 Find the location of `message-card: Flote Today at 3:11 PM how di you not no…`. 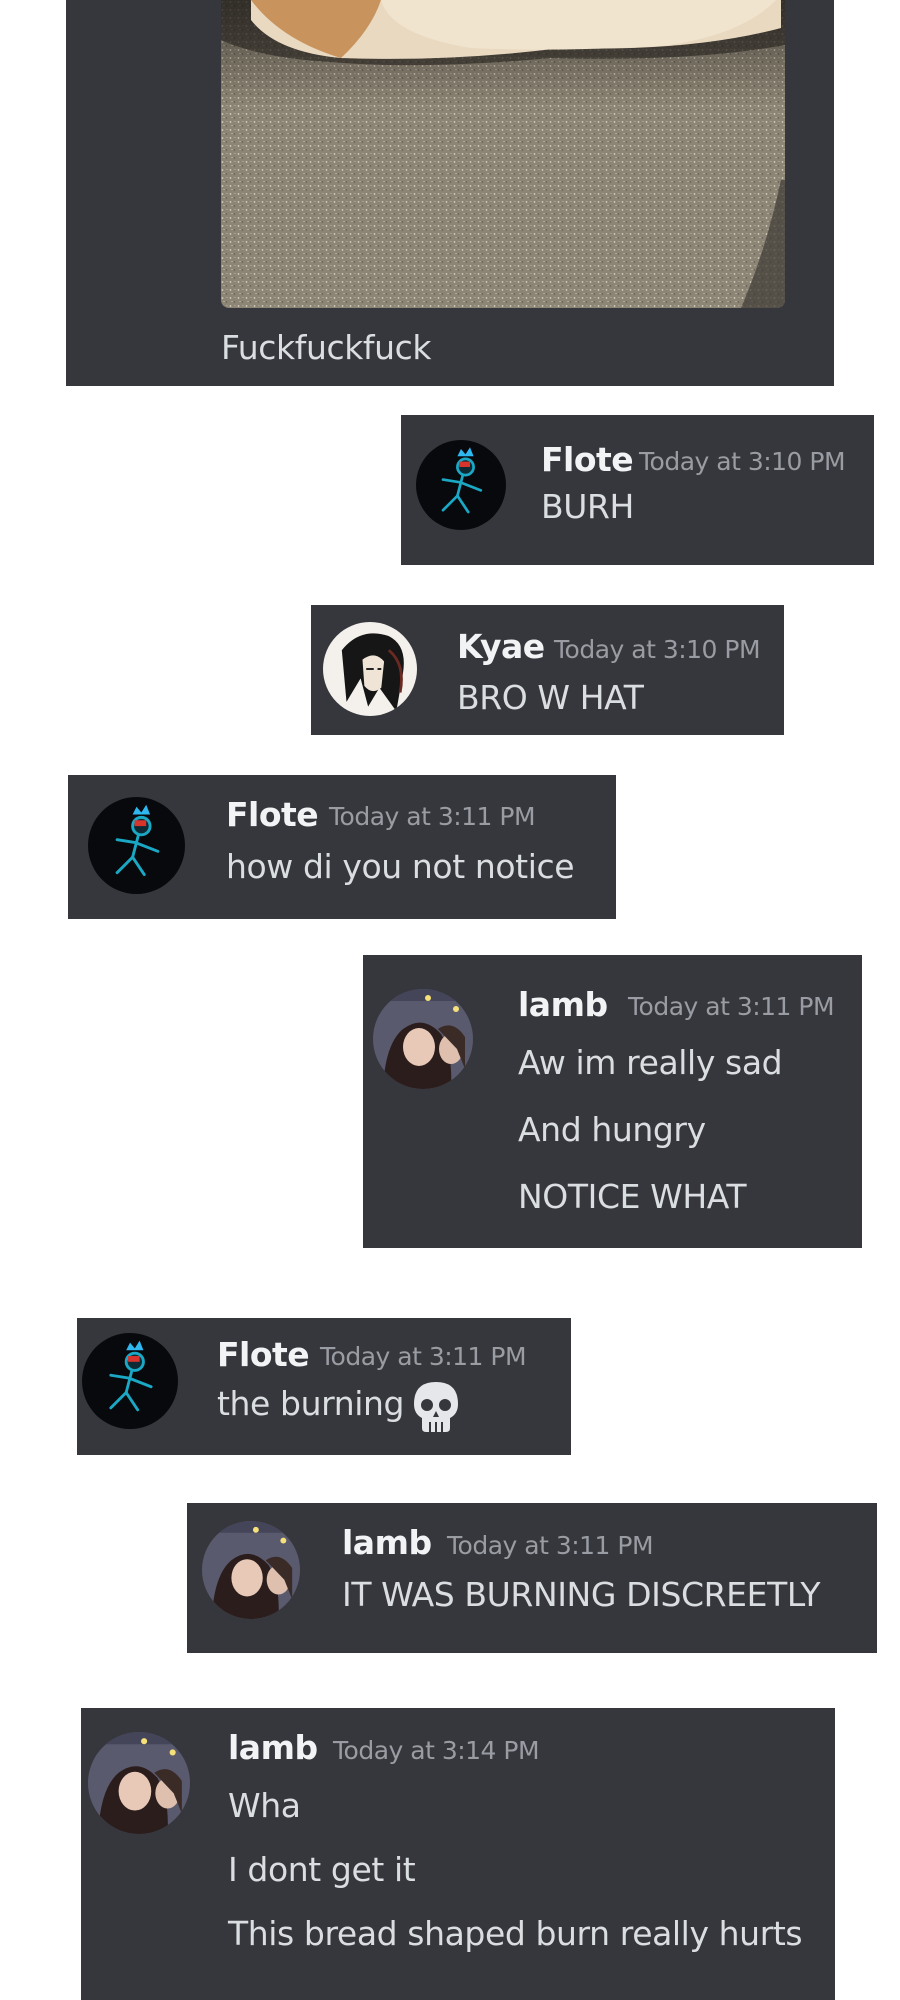

message-card: Flote Today at 3:11 PM how di you not no… is located at coordinates (342, 847).